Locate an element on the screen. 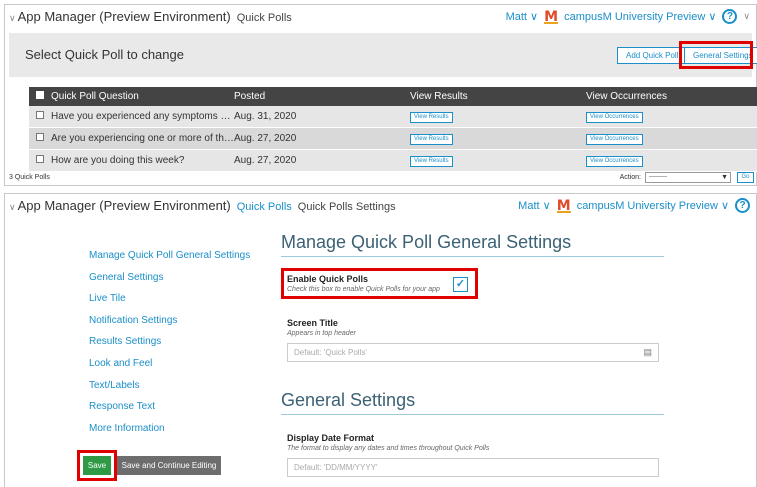 This screenshot has width=757, height=487. section-title-general: General Settings is located at coordinates (348, 400).